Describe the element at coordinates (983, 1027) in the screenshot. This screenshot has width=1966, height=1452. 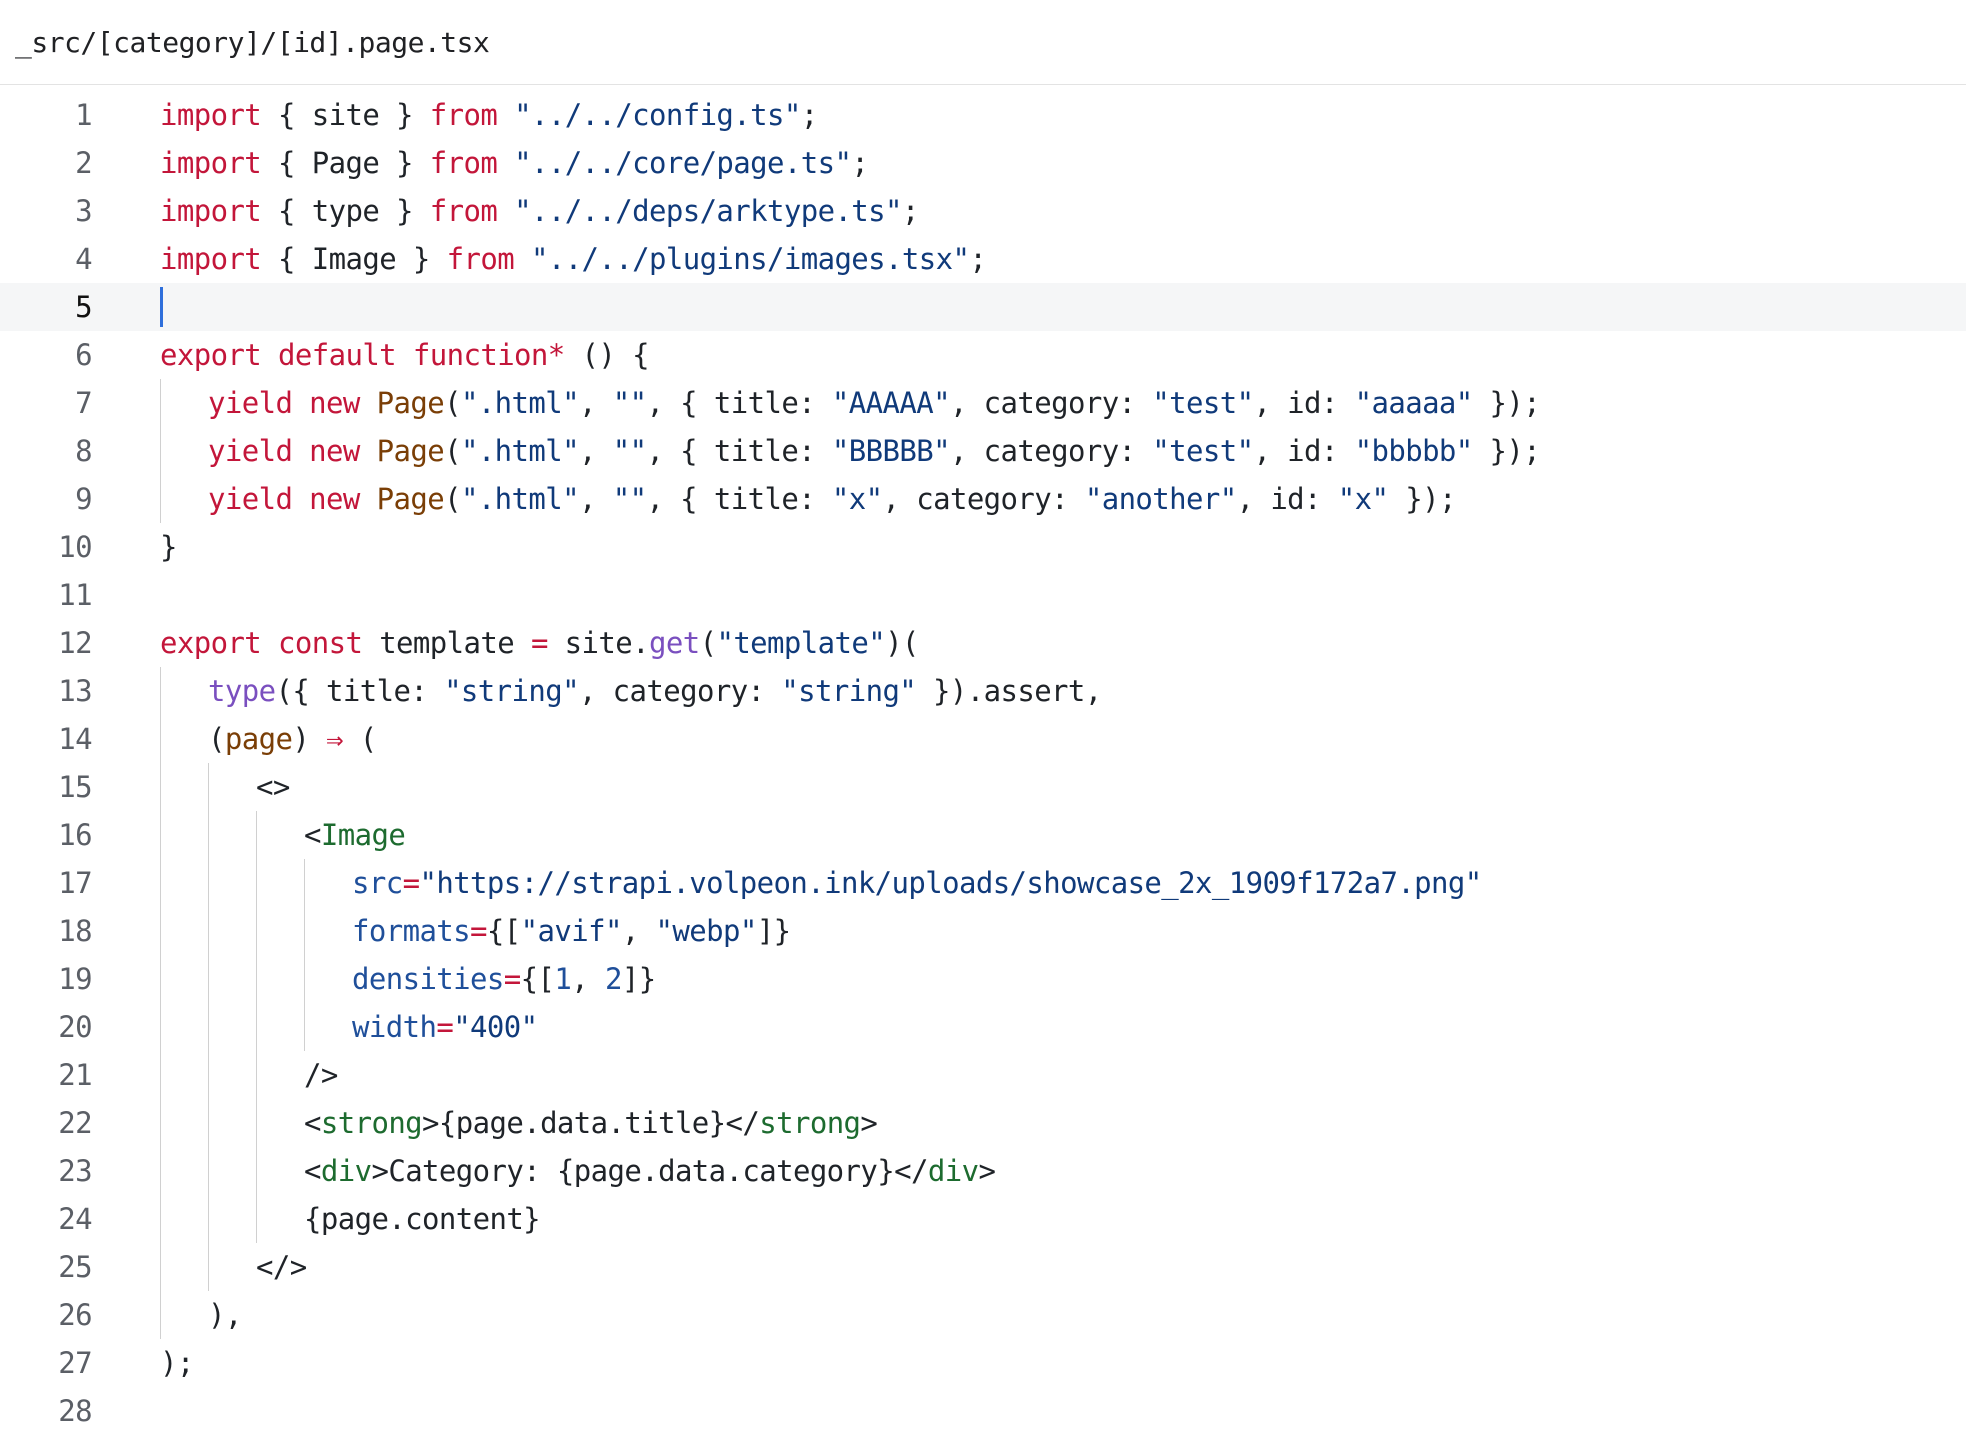
I see `code-line: 20 width = "400"` at that location.